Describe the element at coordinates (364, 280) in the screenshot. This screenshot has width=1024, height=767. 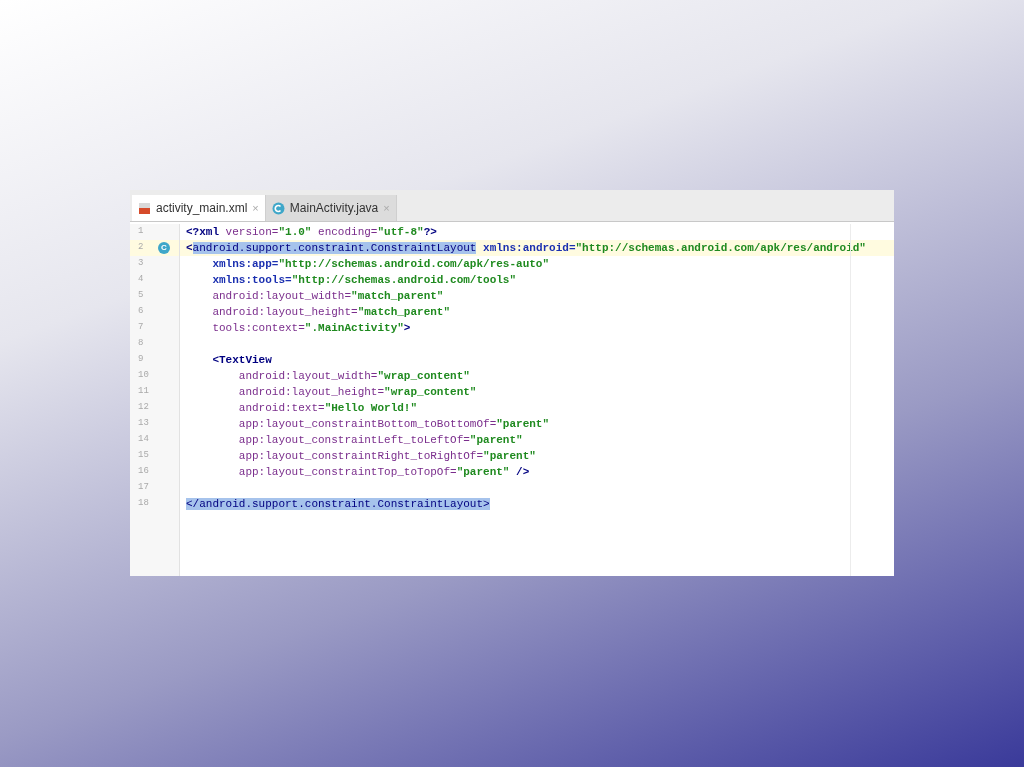
I see `code-line: xmlns:tools="http://schemas.android.com/tools"` at that location.